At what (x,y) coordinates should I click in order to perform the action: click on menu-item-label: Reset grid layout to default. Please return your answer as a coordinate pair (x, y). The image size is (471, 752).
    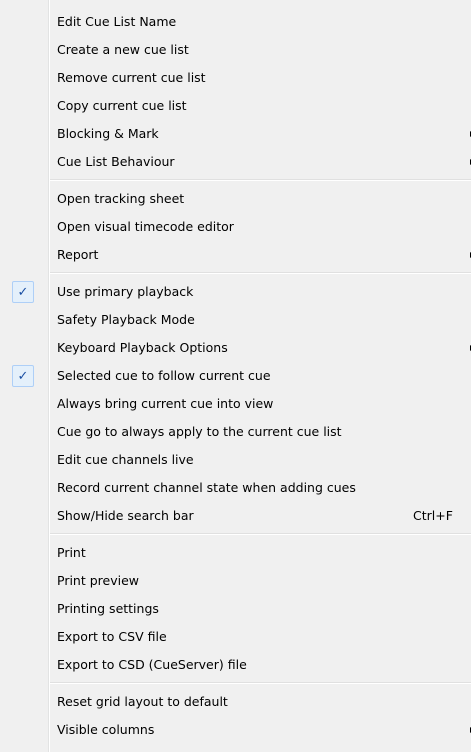
    Looking at the image, I should click on (142, 701).